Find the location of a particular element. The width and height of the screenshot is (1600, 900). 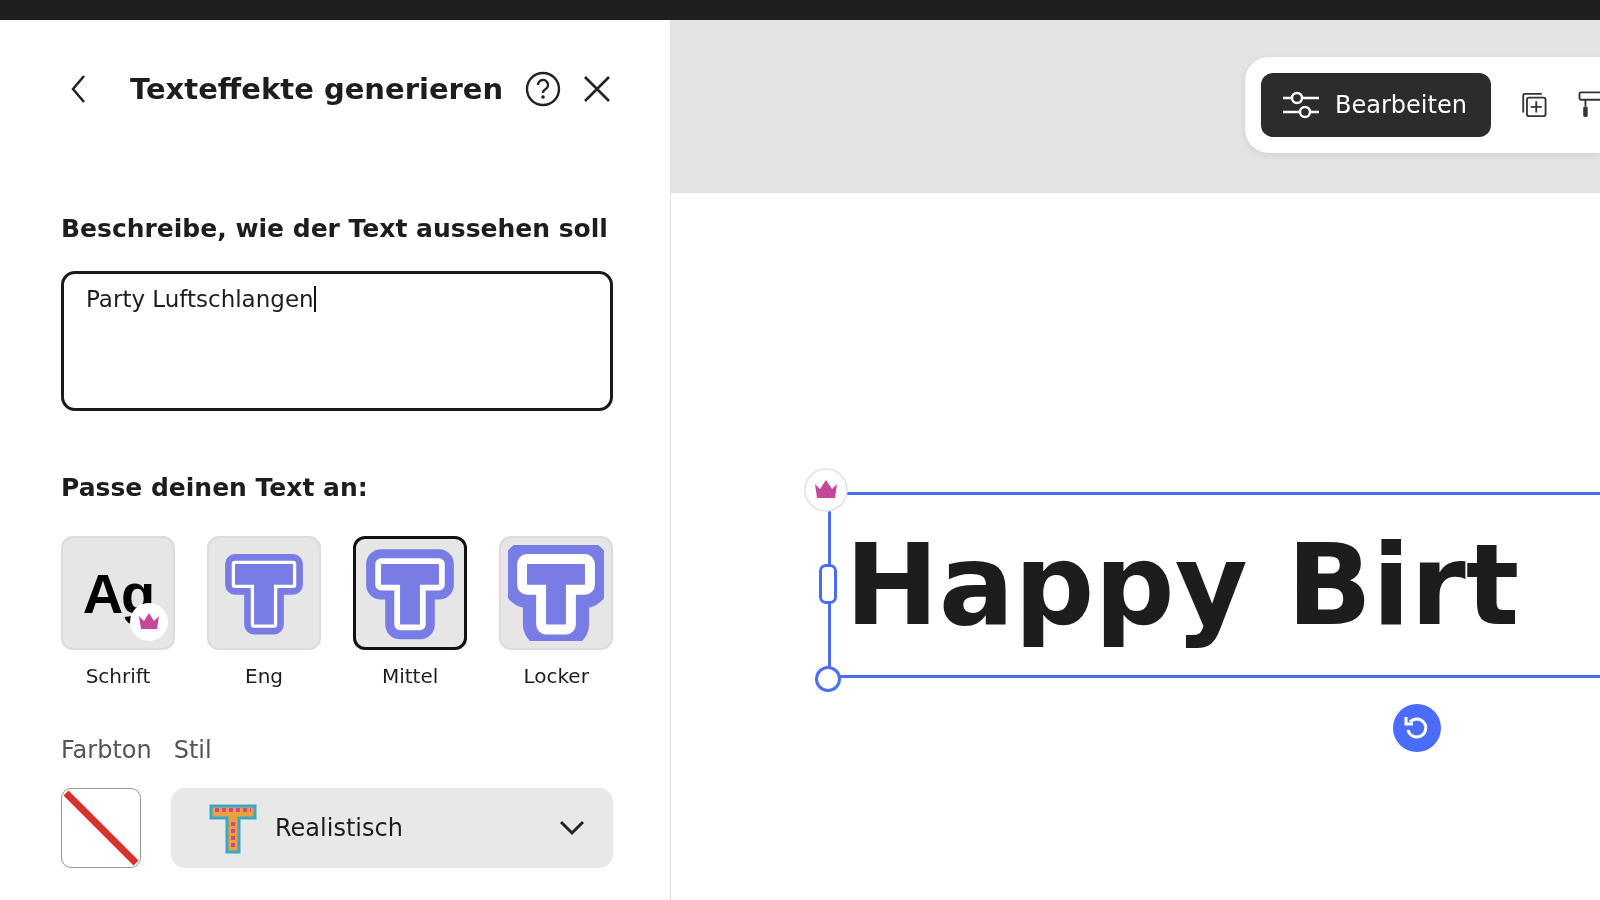

adjust-label: Passe deinen Text an: is located at coordinates (215, 487).